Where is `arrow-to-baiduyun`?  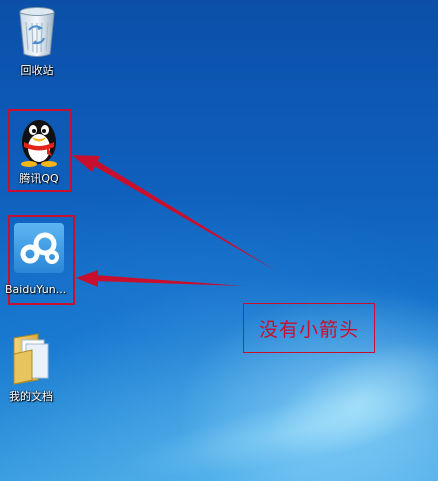
arrow-to-baiduyun is located at coordinates (160, 278).